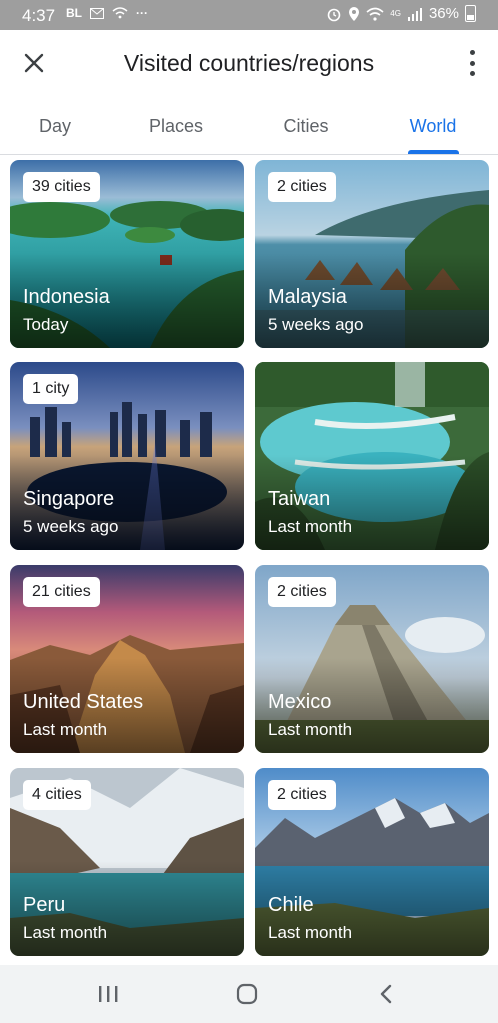 This screenshot has height=1023, width=498. Describe the element at coordinates (127, 862) in the screenshot. I see `country-card-peru: 4 cities Peru Last month` at that location.